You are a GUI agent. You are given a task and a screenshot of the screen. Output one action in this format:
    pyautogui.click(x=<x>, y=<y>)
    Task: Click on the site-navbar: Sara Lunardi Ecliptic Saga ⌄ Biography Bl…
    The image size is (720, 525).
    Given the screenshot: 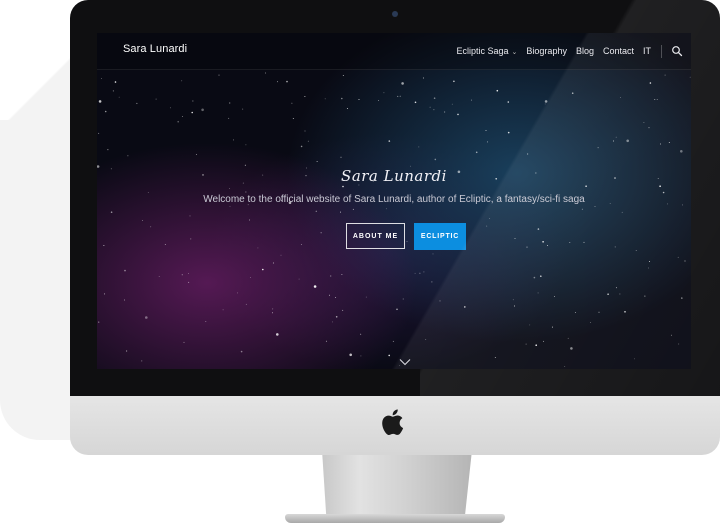 What is the action you would take?
    pyautogui.click(x=394, y=51)
    